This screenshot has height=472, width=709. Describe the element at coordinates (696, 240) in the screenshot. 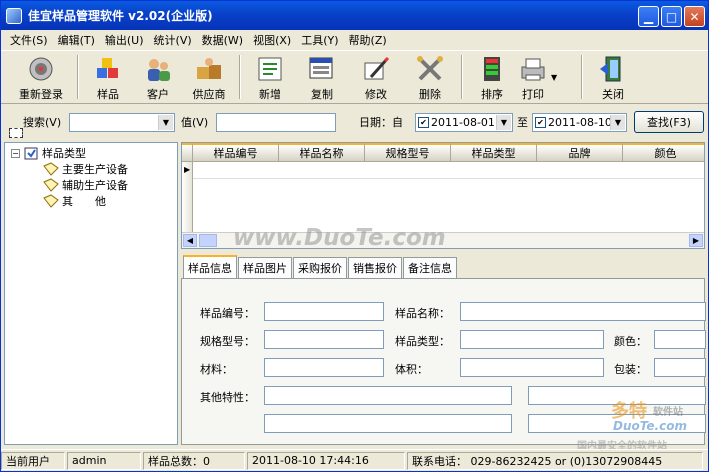

I see `scroll-right-icon: ▶` at that location.